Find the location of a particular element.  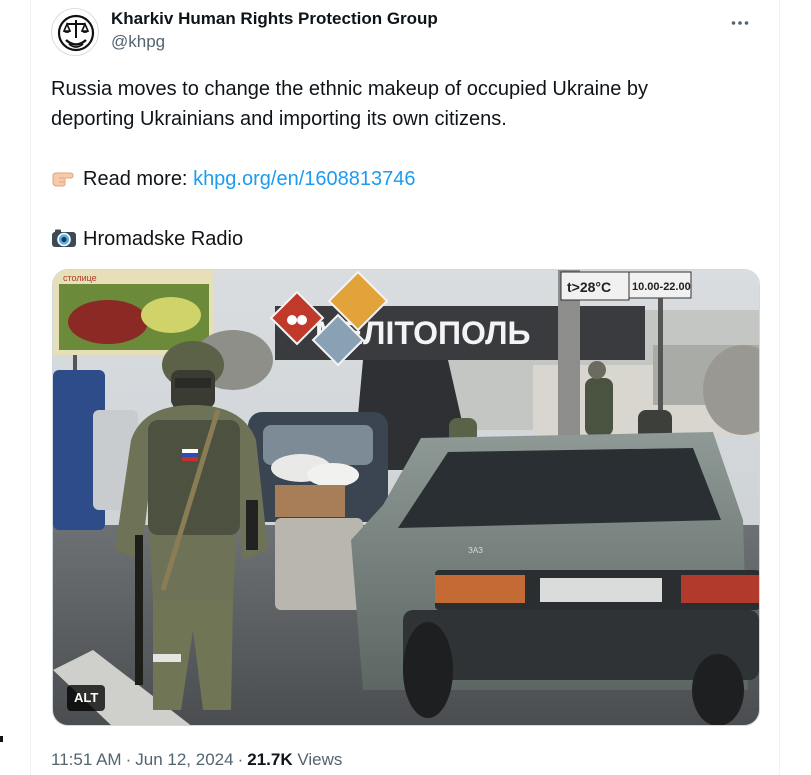

pointing-hand-icon is located at coordinates (63, 179).